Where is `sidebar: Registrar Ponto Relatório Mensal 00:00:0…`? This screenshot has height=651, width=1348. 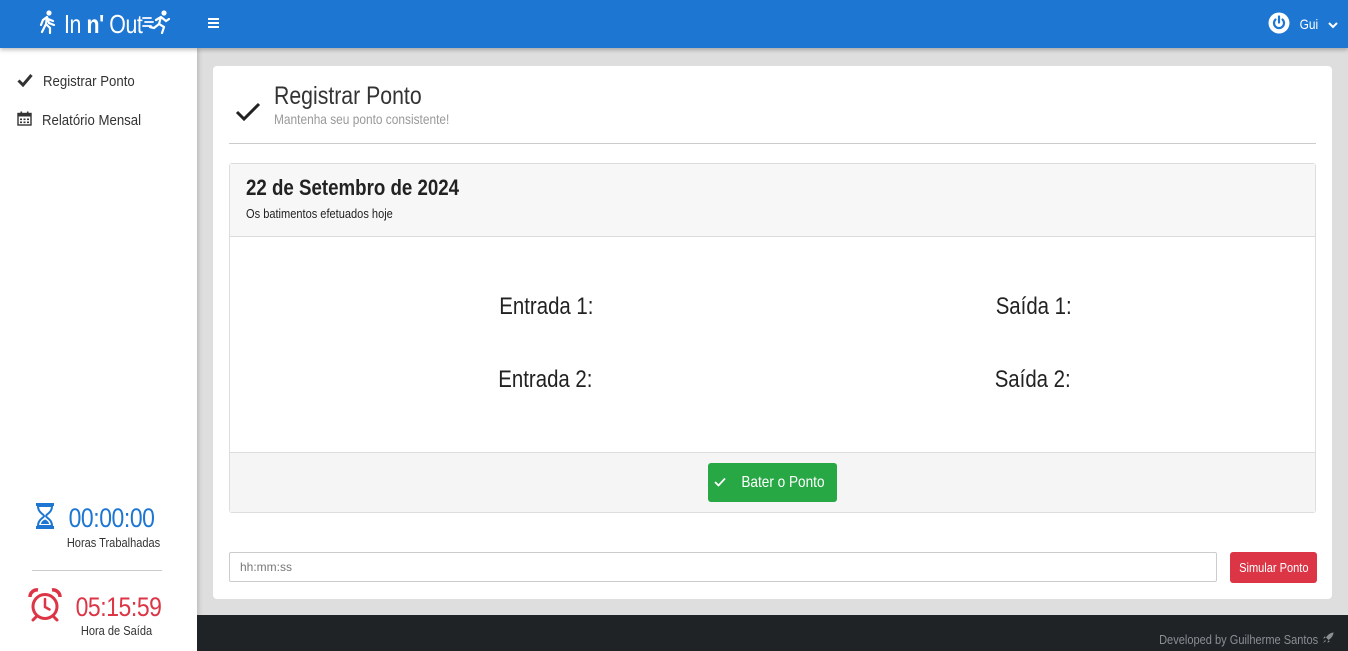
sidebar: Registrar Ponto Relatório Mensal 00:00:0… is located at coordinates (98, 349).